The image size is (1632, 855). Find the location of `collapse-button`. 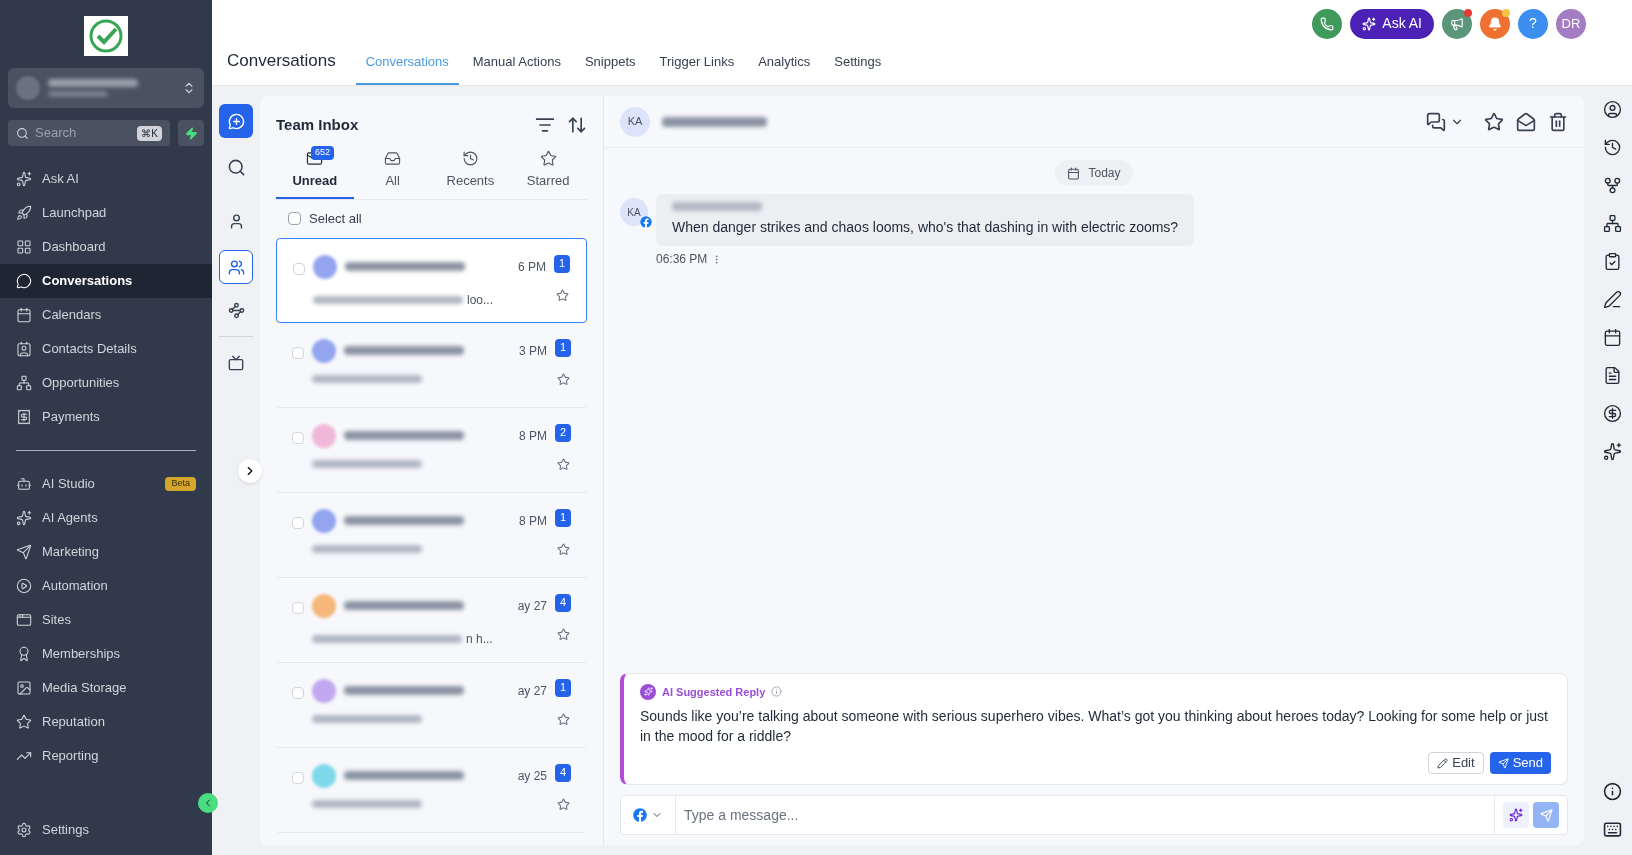

collapse-button is located at coordinates (208, 803).